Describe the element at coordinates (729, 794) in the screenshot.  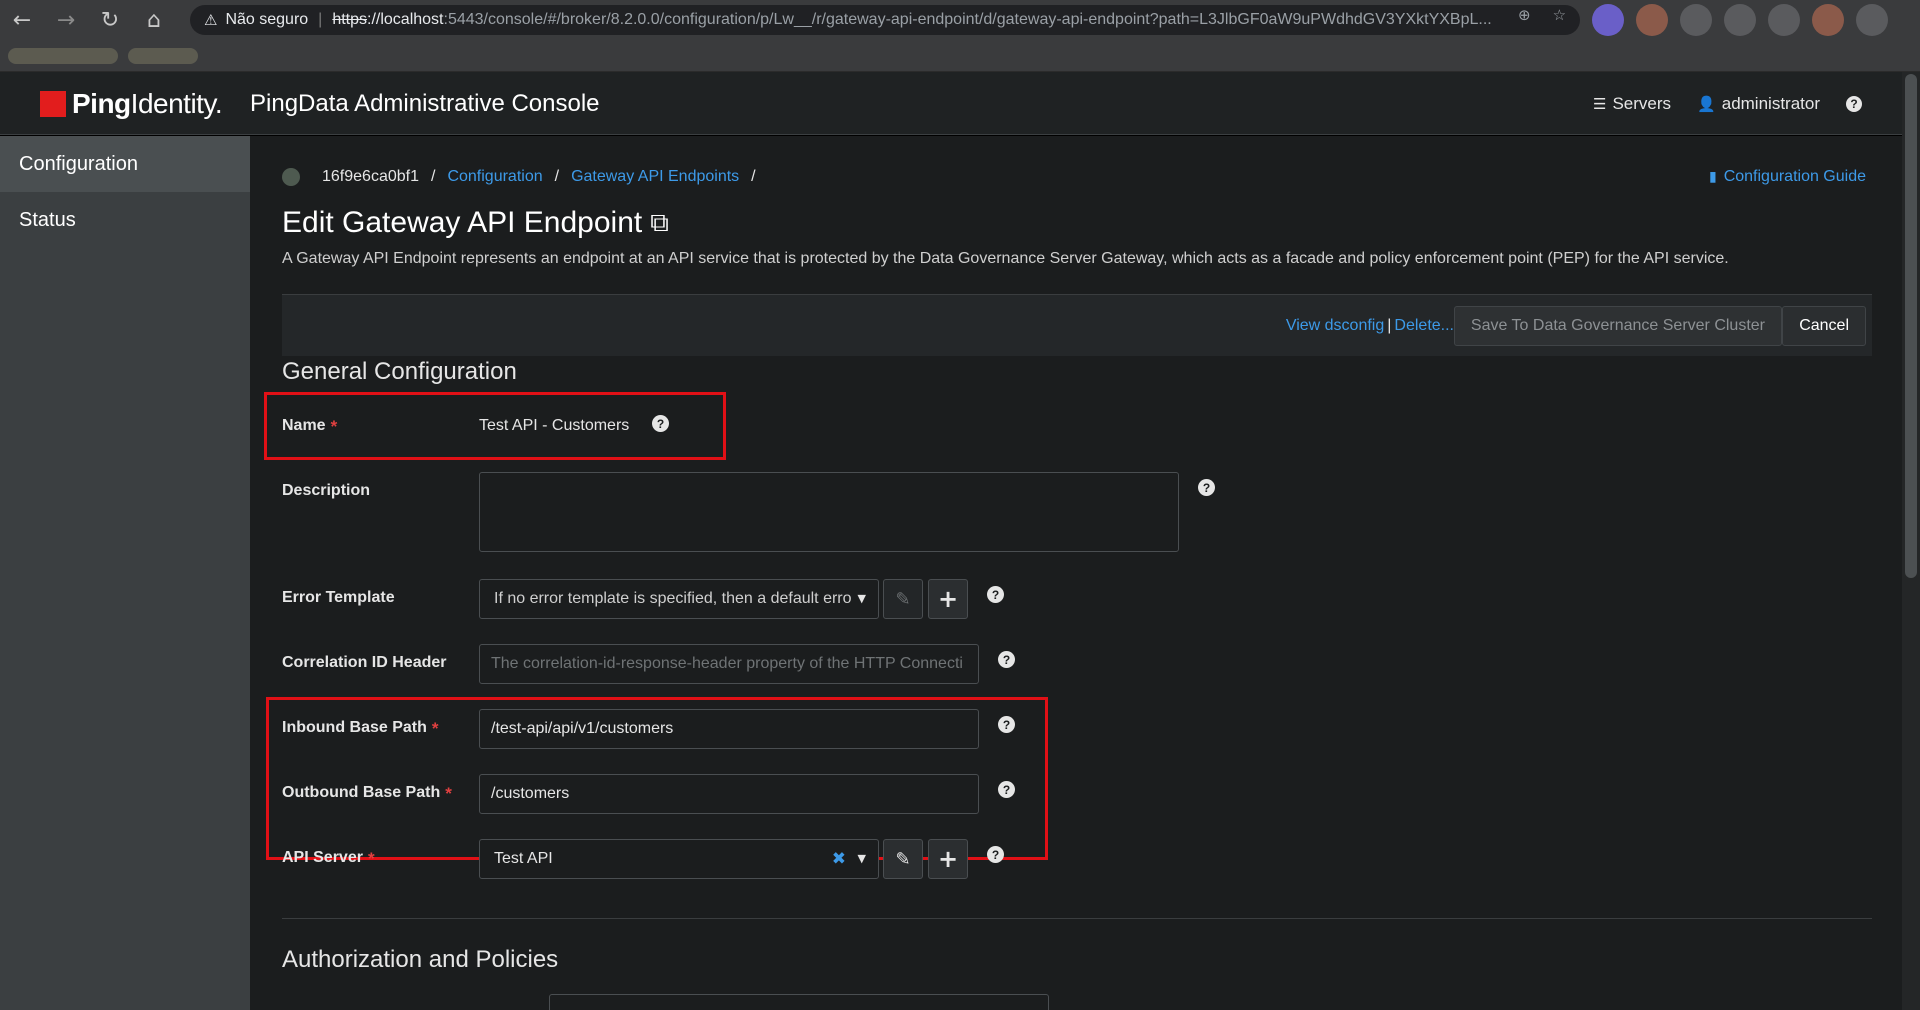
I see `outbound-base-path-input: /customers` at that location.